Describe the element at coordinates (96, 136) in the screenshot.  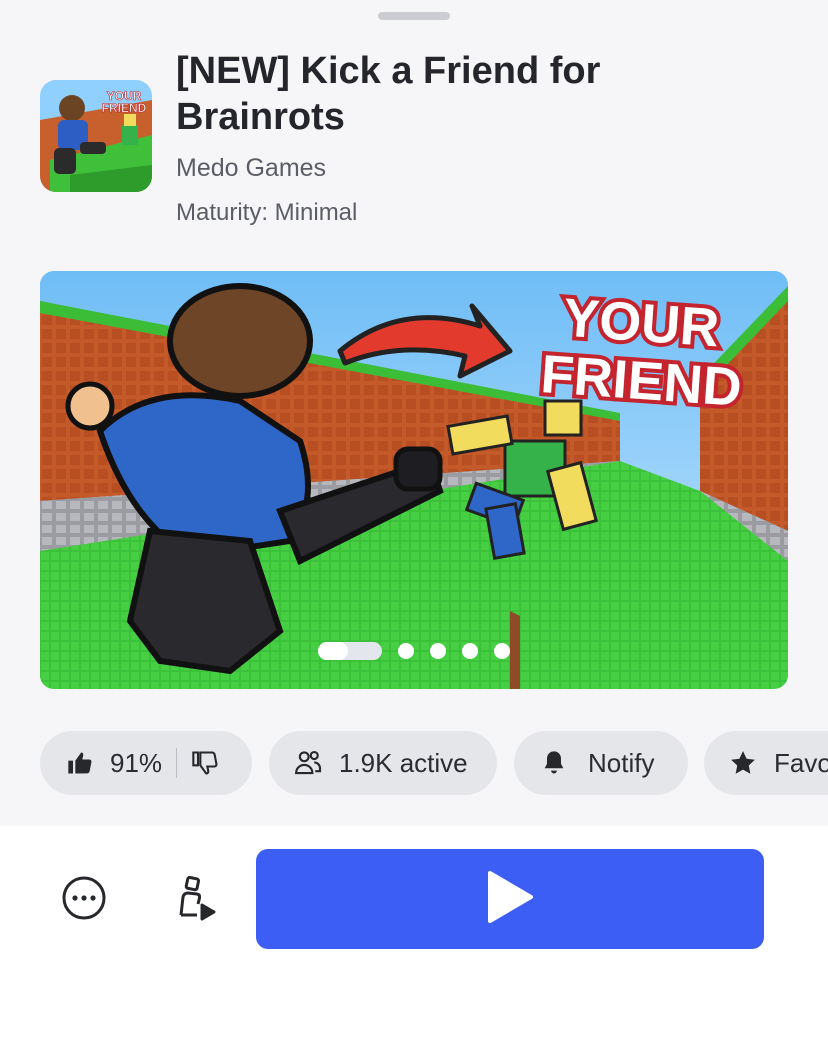
I see `game-icon: YOUR FRIEND` at that location.